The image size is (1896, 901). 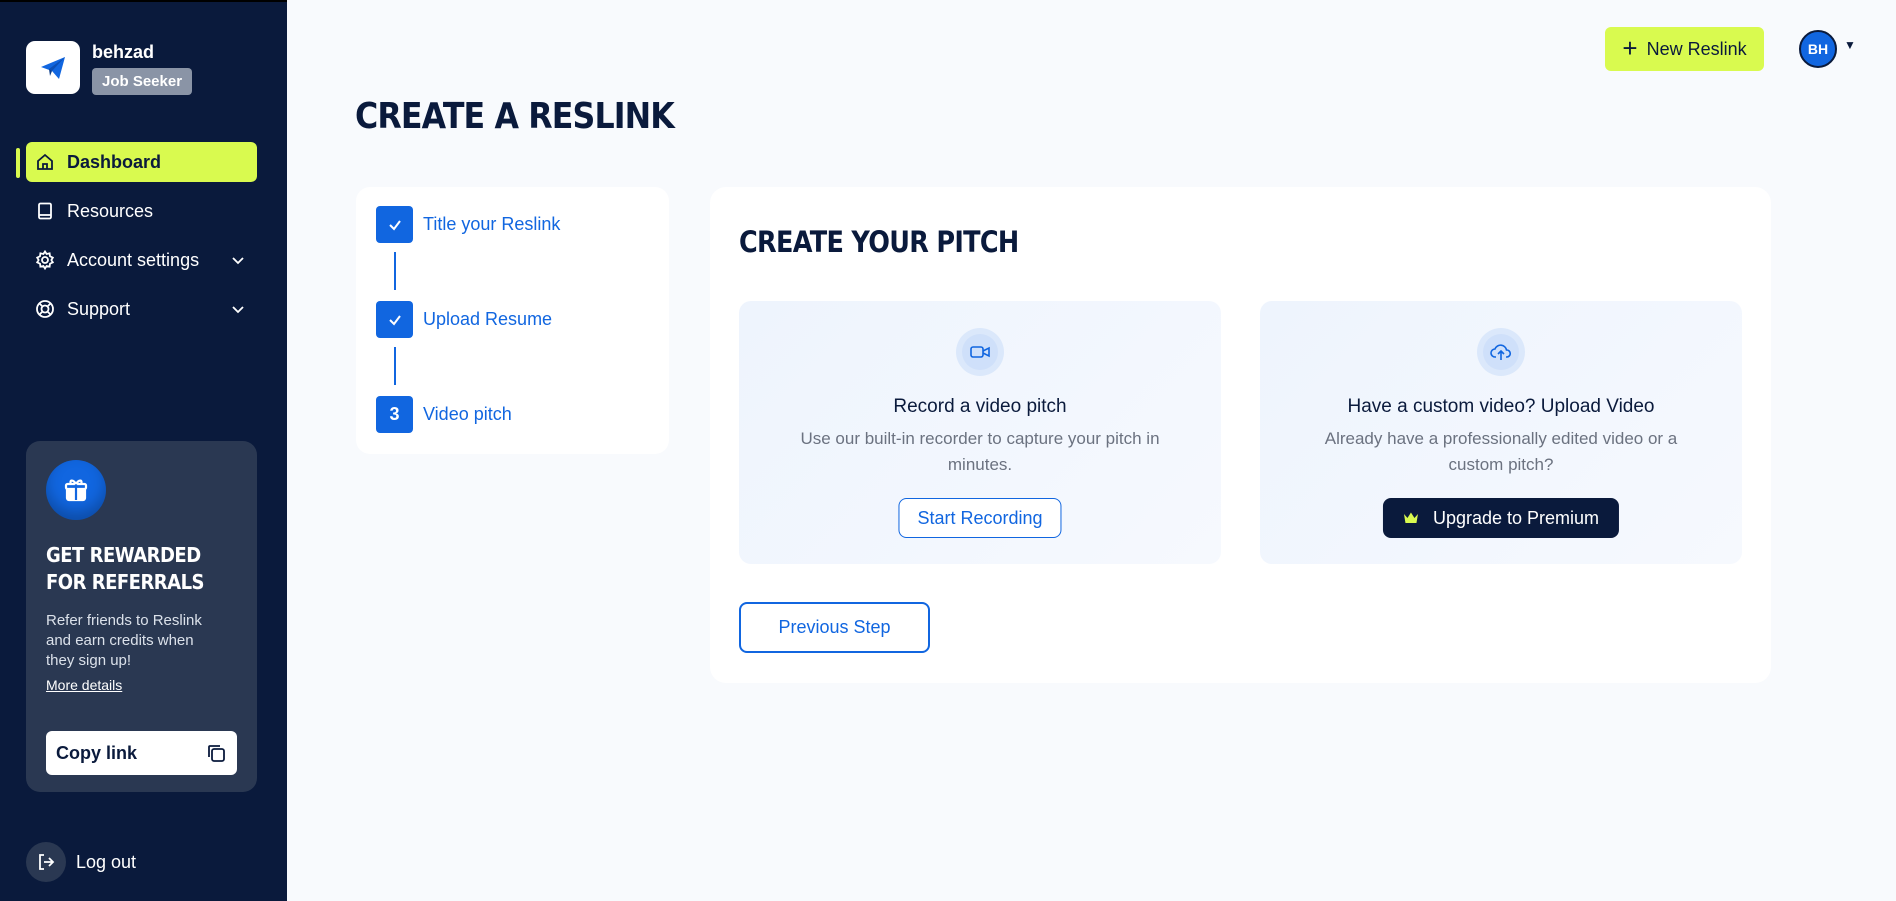 What do you see at coordinates (18, 163) in the screenshot?
I see `active-indicator` at bounding box center [18, 163].